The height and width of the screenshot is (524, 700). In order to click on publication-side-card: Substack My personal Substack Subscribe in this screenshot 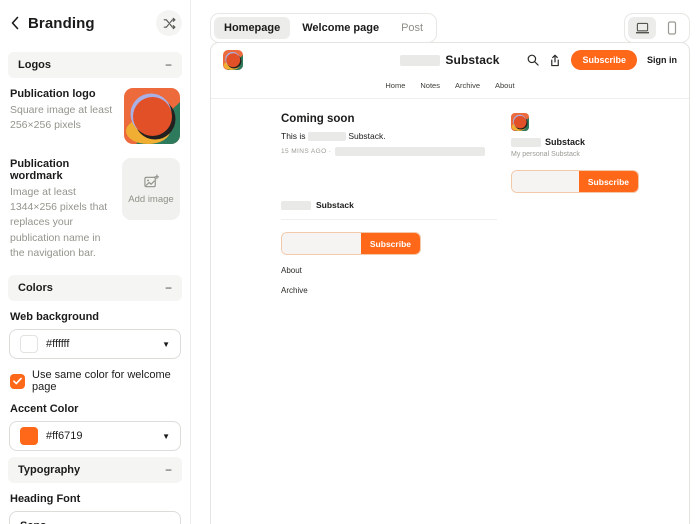, I will do `click(575, 204)`.